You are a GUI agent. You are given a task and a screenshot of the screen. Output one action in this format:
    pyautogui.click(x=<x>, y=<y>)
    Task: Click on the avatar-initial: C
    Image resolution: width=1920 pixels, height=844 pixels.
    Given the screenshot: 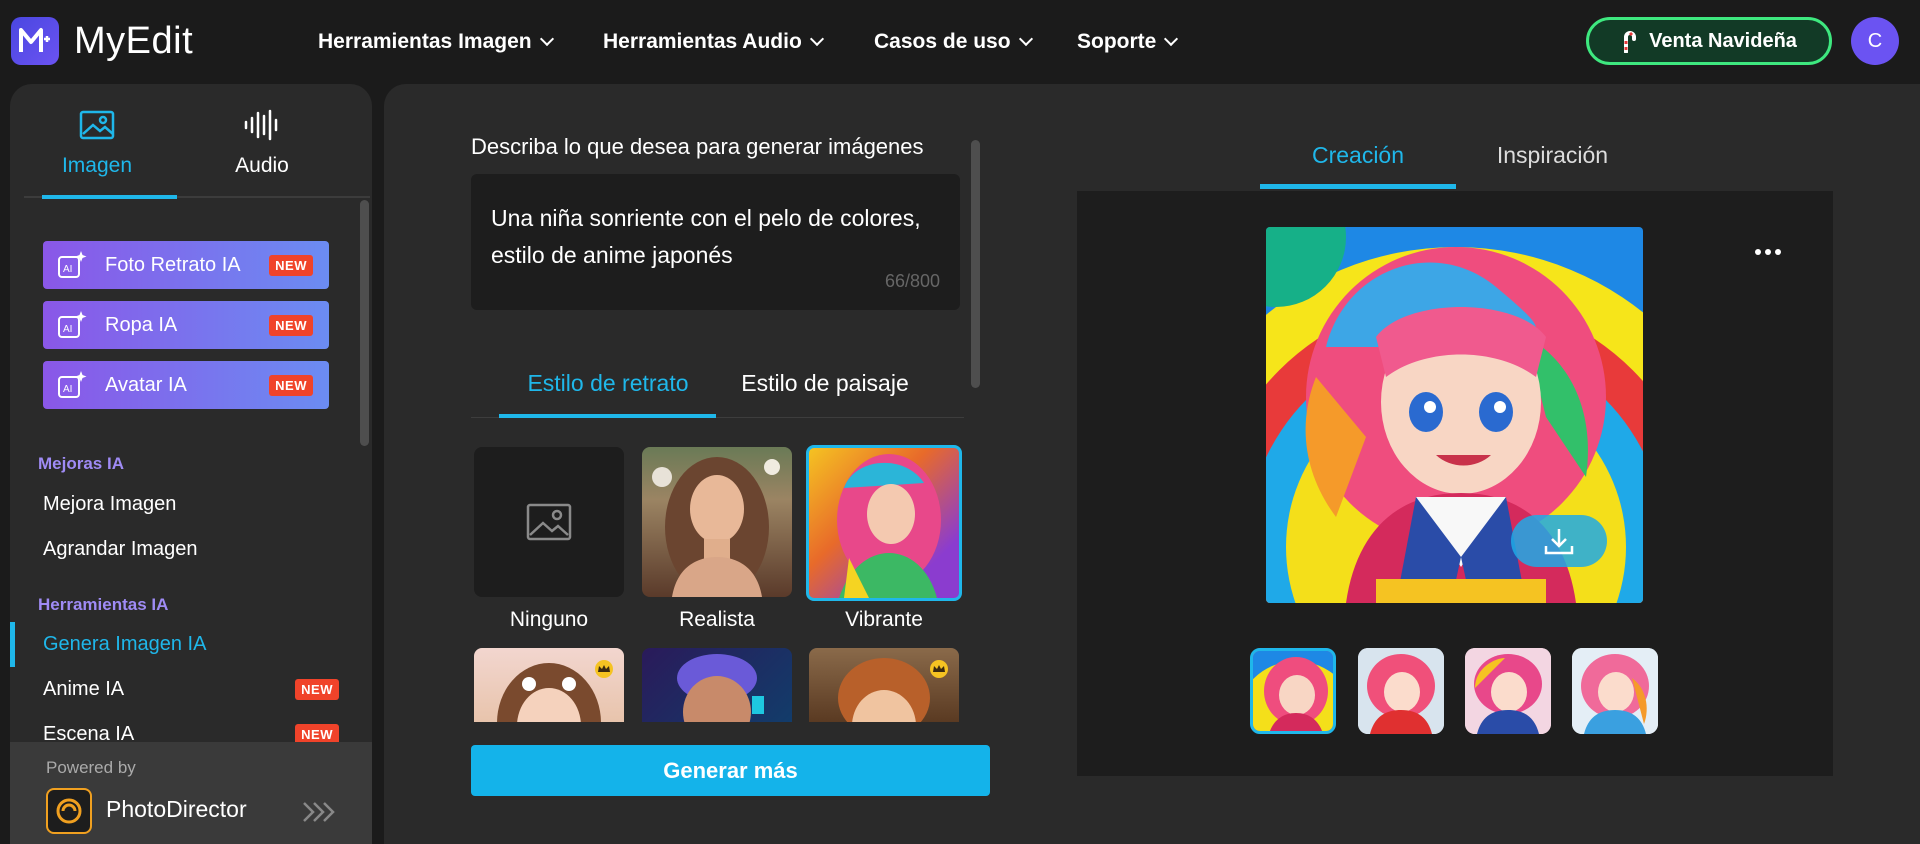 What is the action you would take?
    pyautogui.click(x=1875, y=40)
    